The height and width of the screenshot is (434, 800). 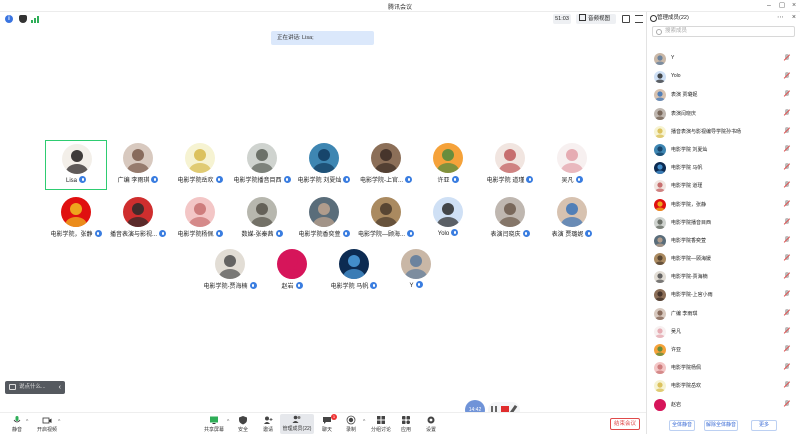 What do you see at coordinates (723, 350) in the screenshot?
I see `member-list-item: 许亚` at bounding box center [723, 350].